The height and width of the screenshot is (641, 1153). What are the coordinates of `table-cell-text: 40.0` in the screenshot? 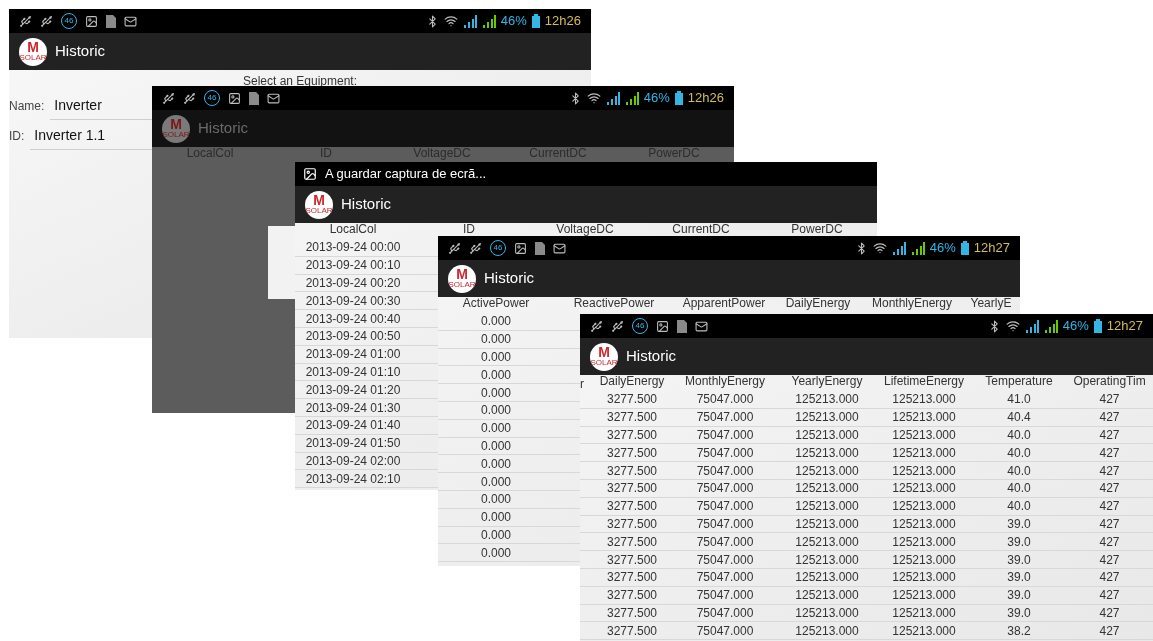 It's located at (1019, 435).